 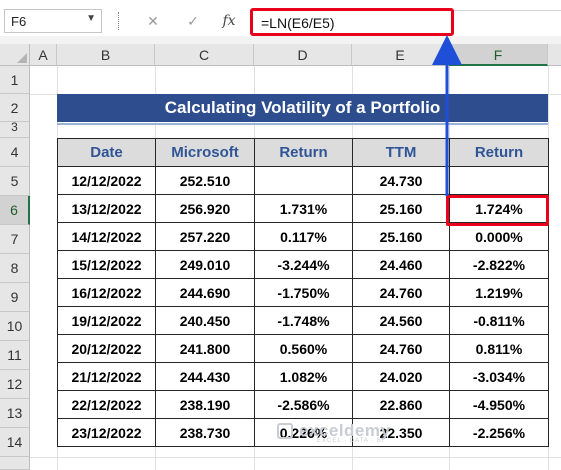 What do you see at coordinates (351, 441) in the screenshot?
I see `watermark-tagline: EXCEL · DATA · BI` at bounding box center [351, 441].